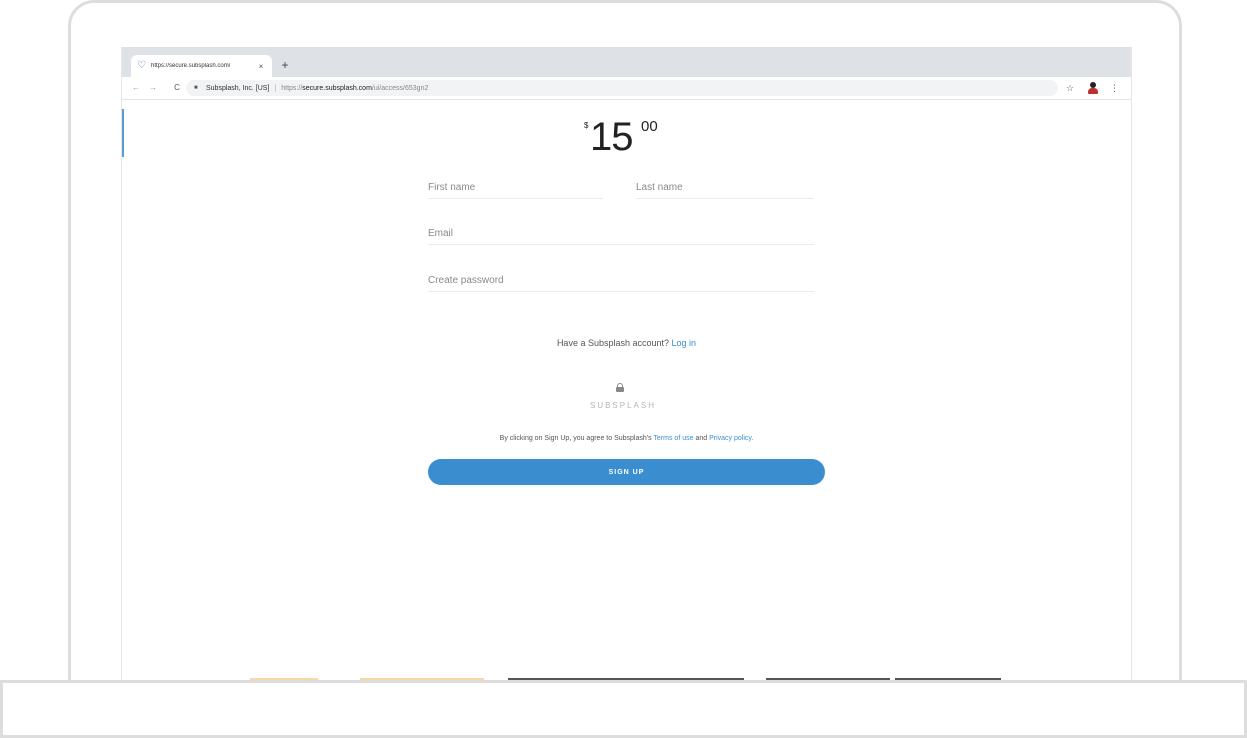  What do you see at coordinates (123, 133) in the screenshot?
I see `focus-indicator` at bounding box center [123, 133].